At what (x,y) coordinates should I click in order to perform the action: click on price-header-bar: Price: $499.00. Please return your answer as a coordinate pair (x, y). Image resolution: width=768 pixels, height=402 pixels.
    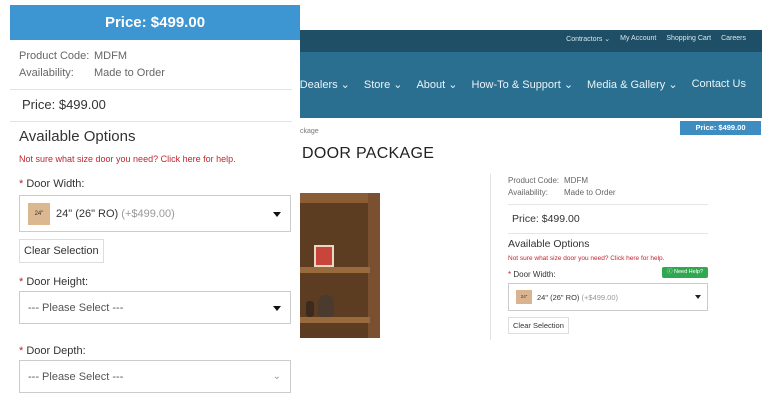
    Looking at the image, I should click on (155, 22).